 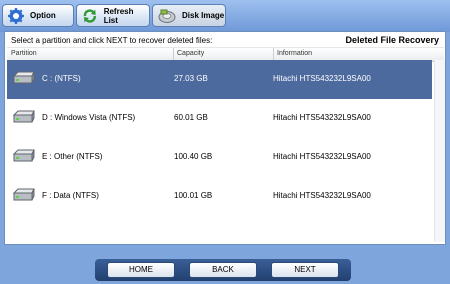 I want to click on panel-title: Deleted File Recovery, so click(x=392, y=40).